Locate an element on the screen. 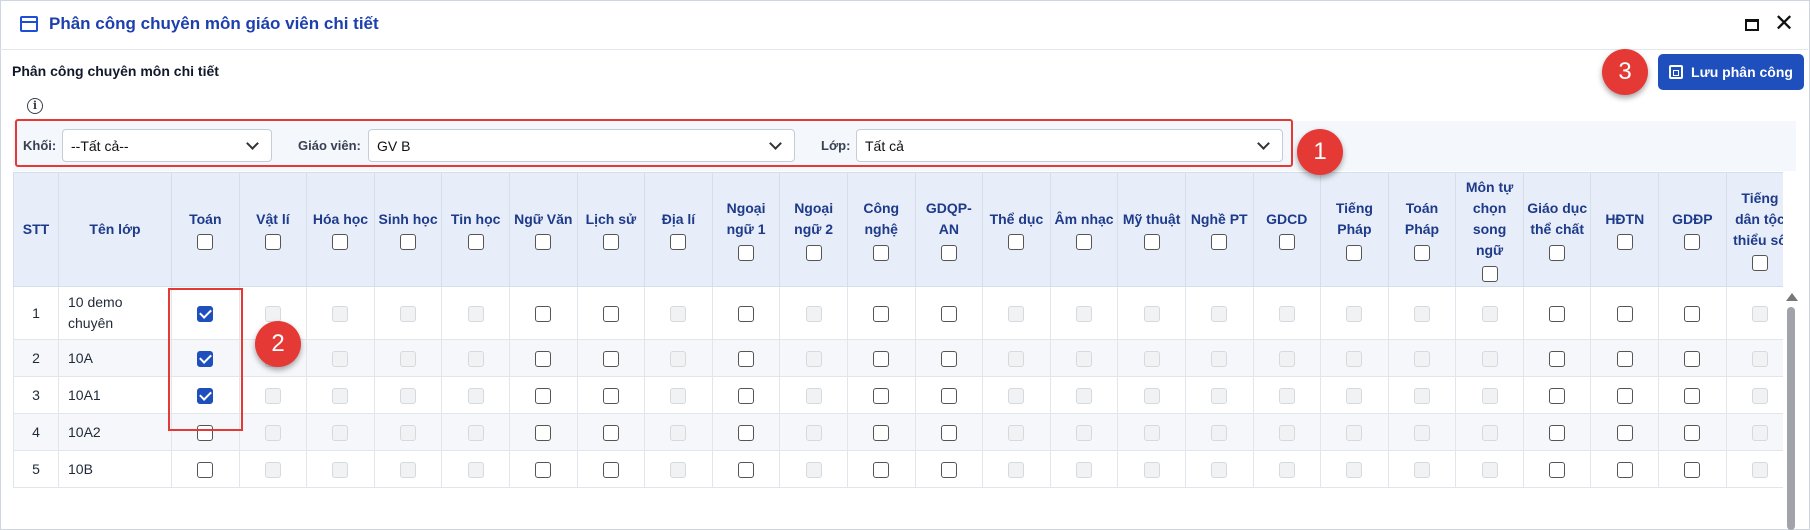 The width and height of the screenshot is (1810, 530). scroll-up-icon is located at coordinates (1792, 297).